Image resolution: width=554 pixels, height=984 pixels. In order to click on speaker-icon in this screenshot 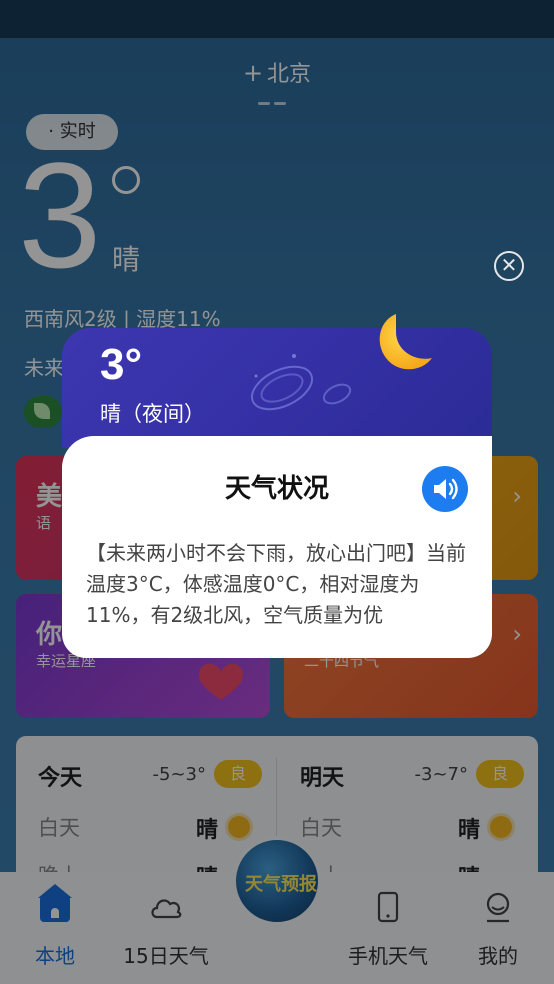, I will do `click(445, 489)`.